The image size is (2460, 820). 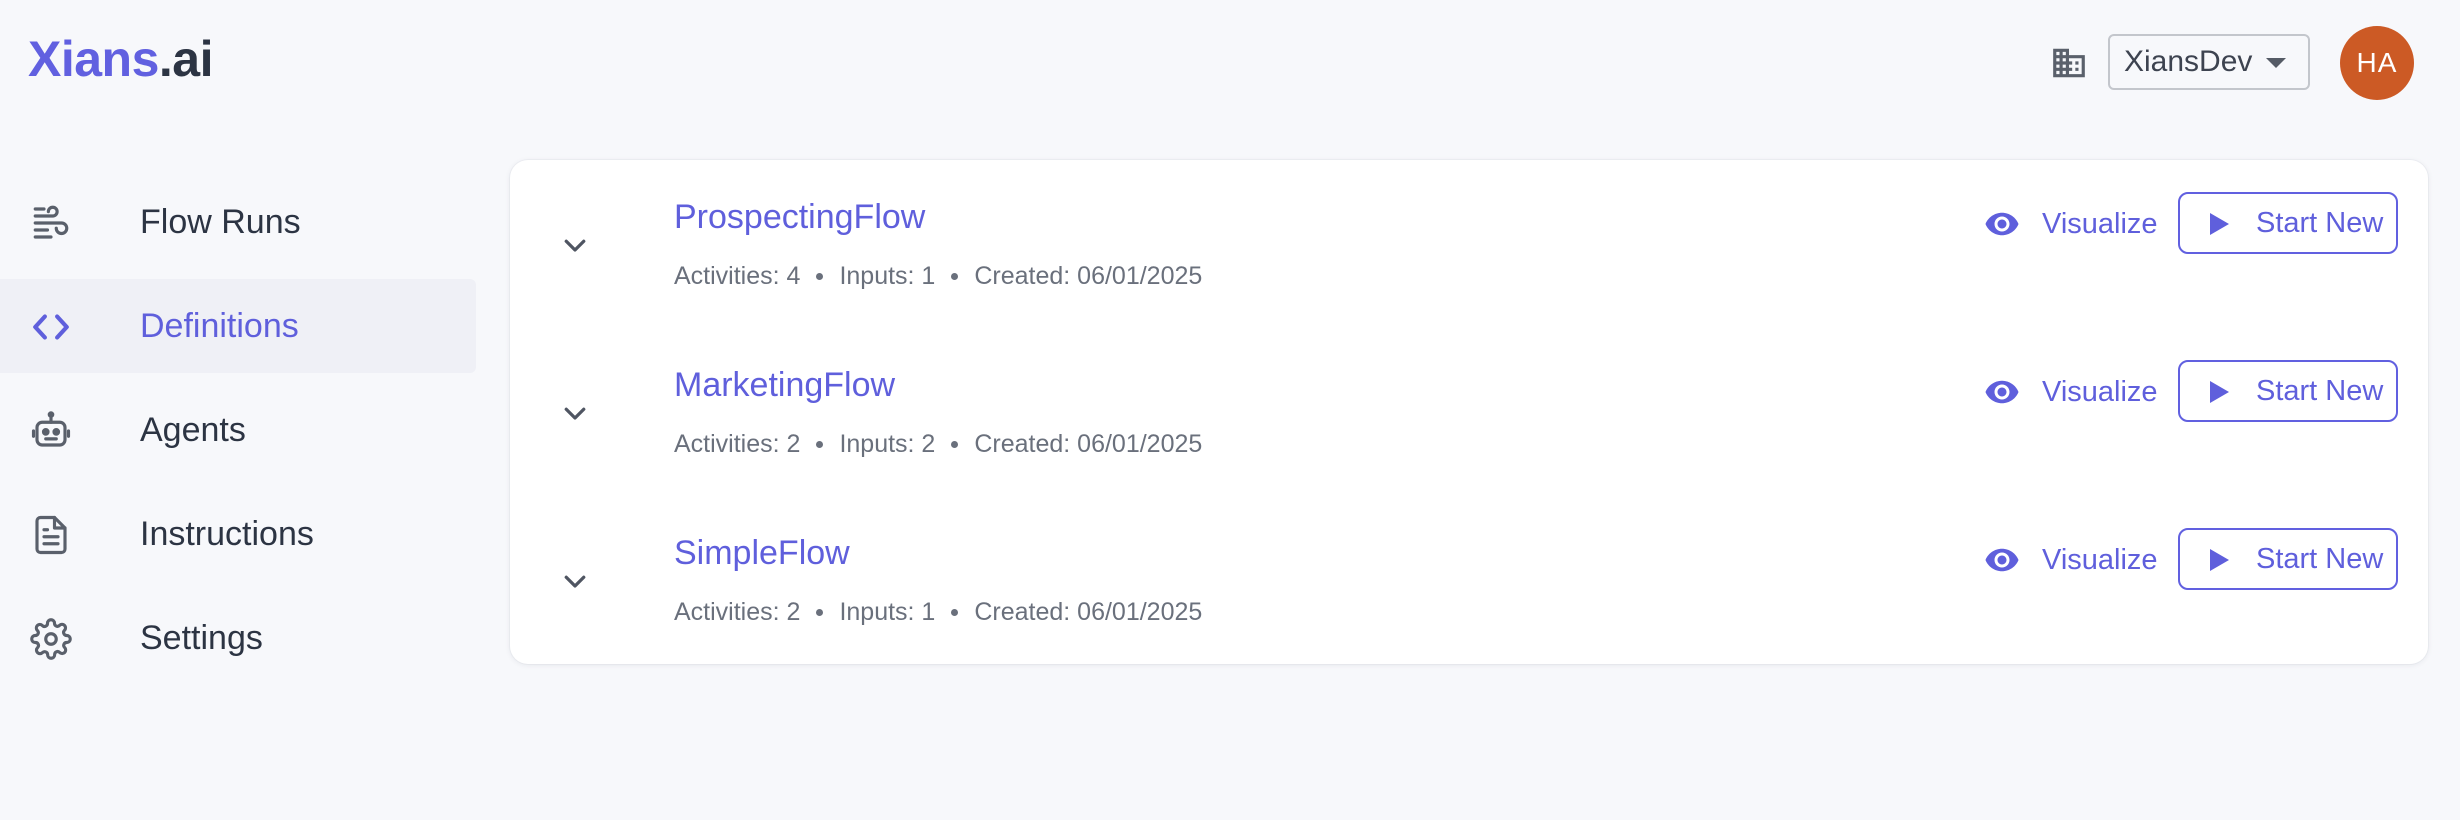 I want to click on sidebar-item-label: Flow Runs, so click(x=220, y=221).